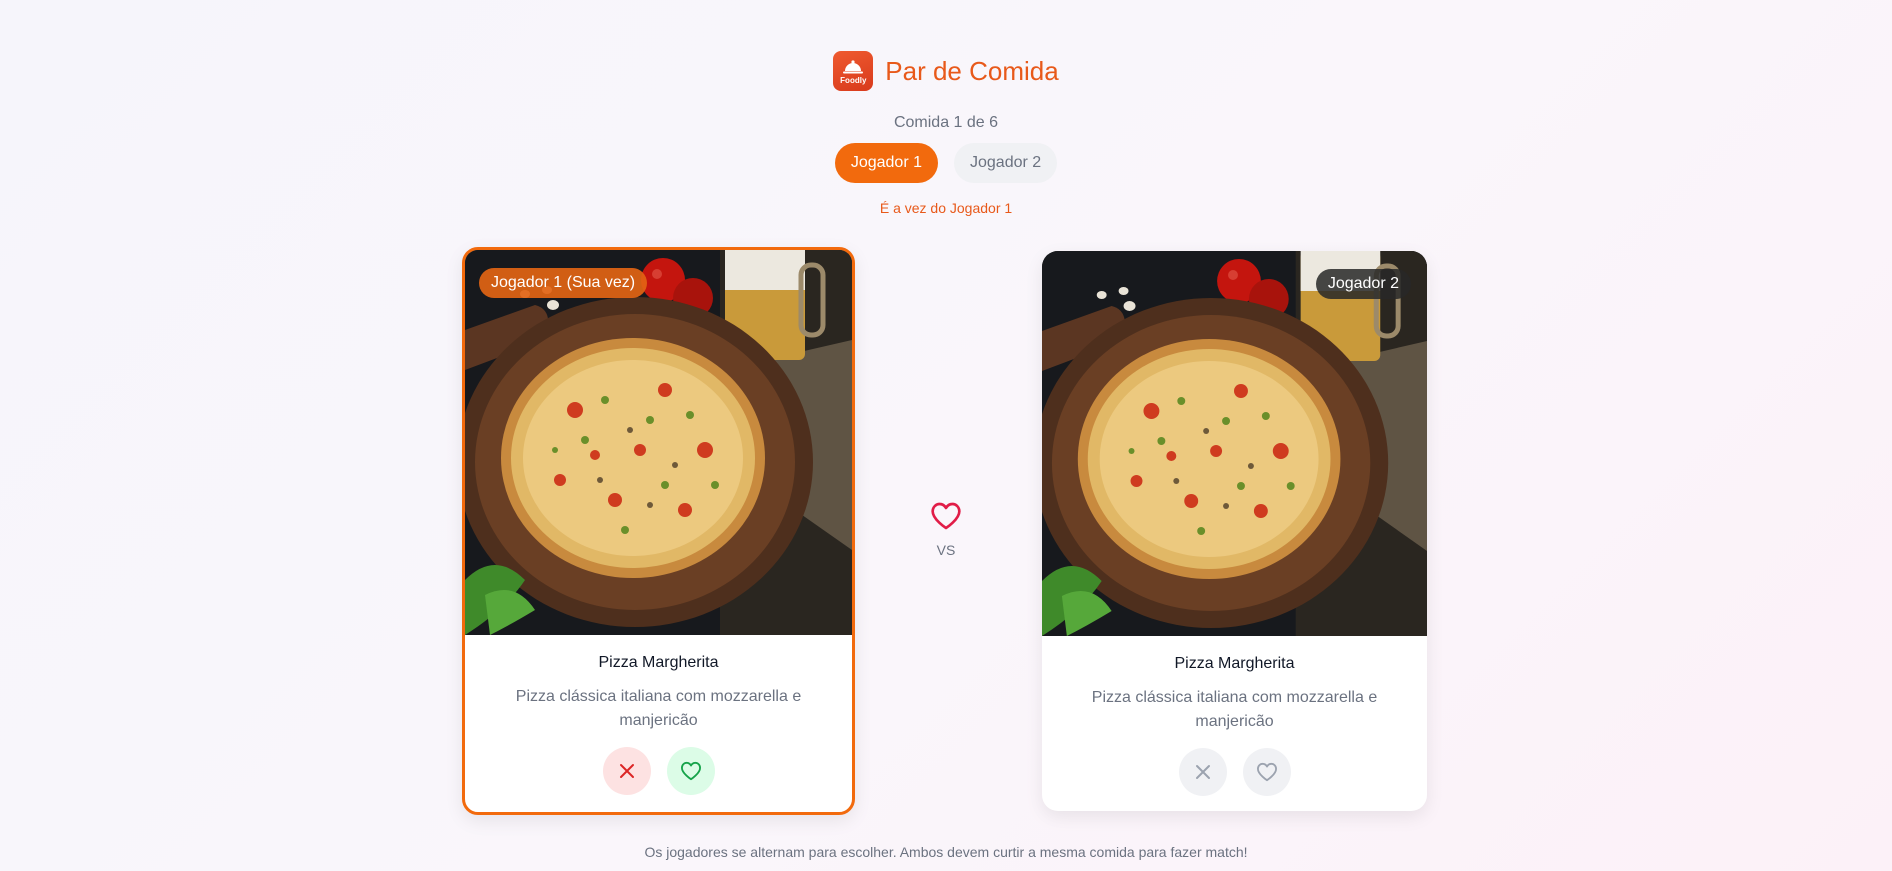  Describe the element at coordinates (886, 163) in the screenshot. I see `tab-player-1: Jogador 1` at that location.